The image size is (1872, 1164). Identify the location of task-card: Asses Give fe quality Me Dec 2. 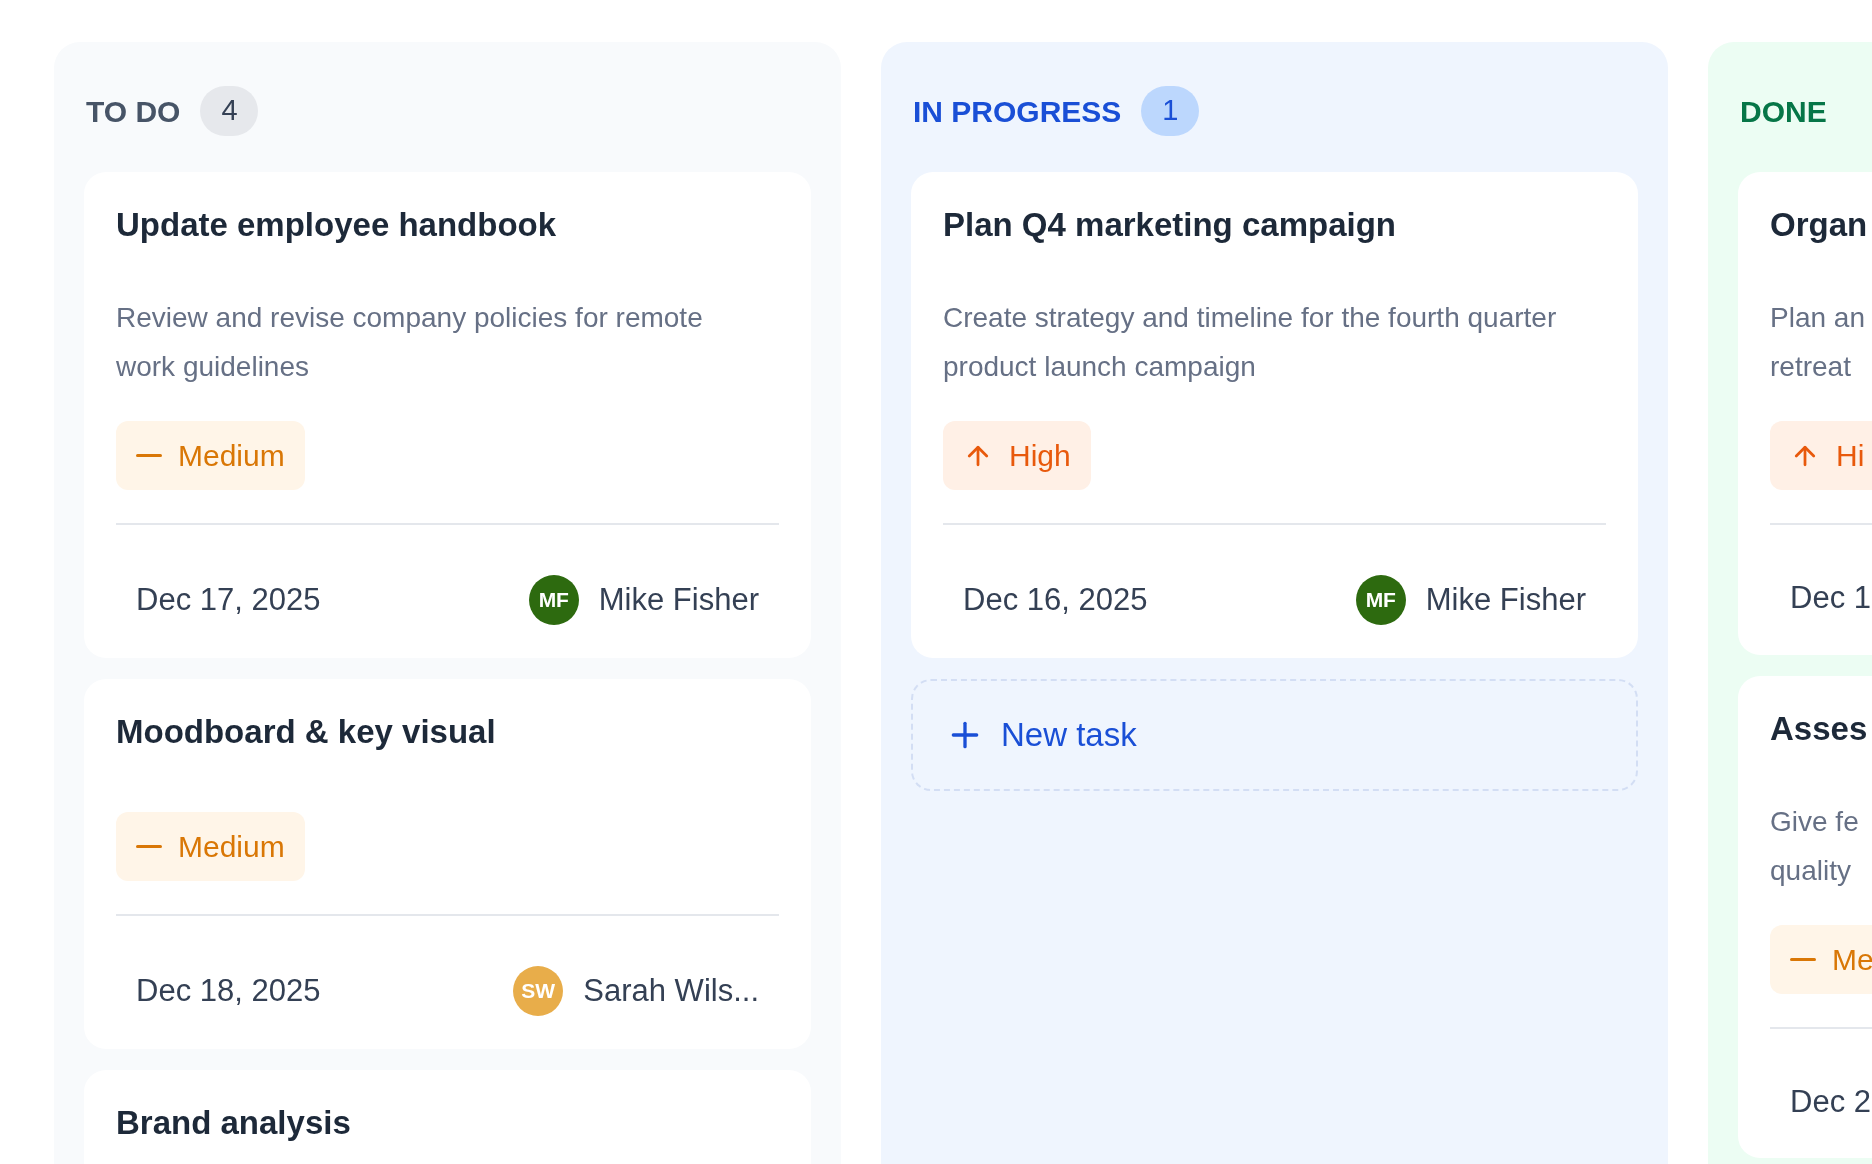
(1805, 916).